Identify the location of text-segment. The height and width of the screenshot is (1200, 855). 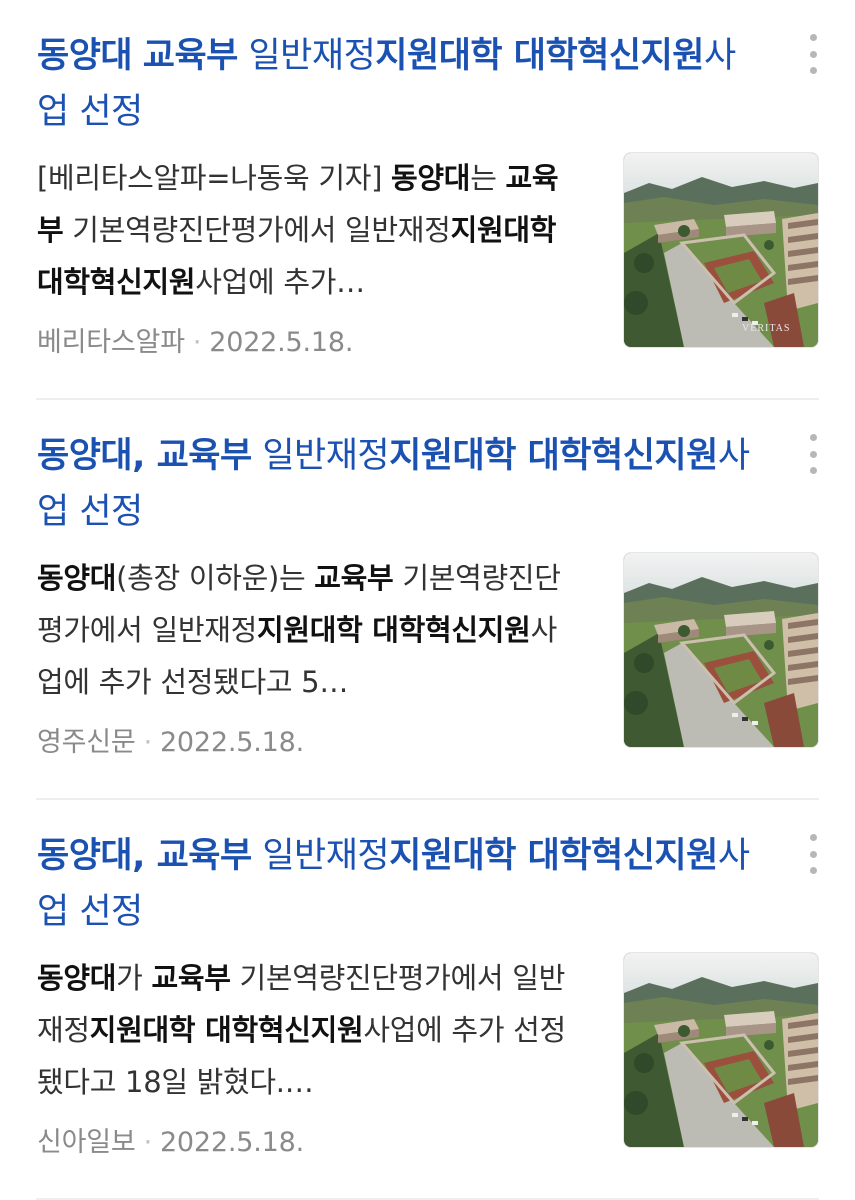
(137, 56).